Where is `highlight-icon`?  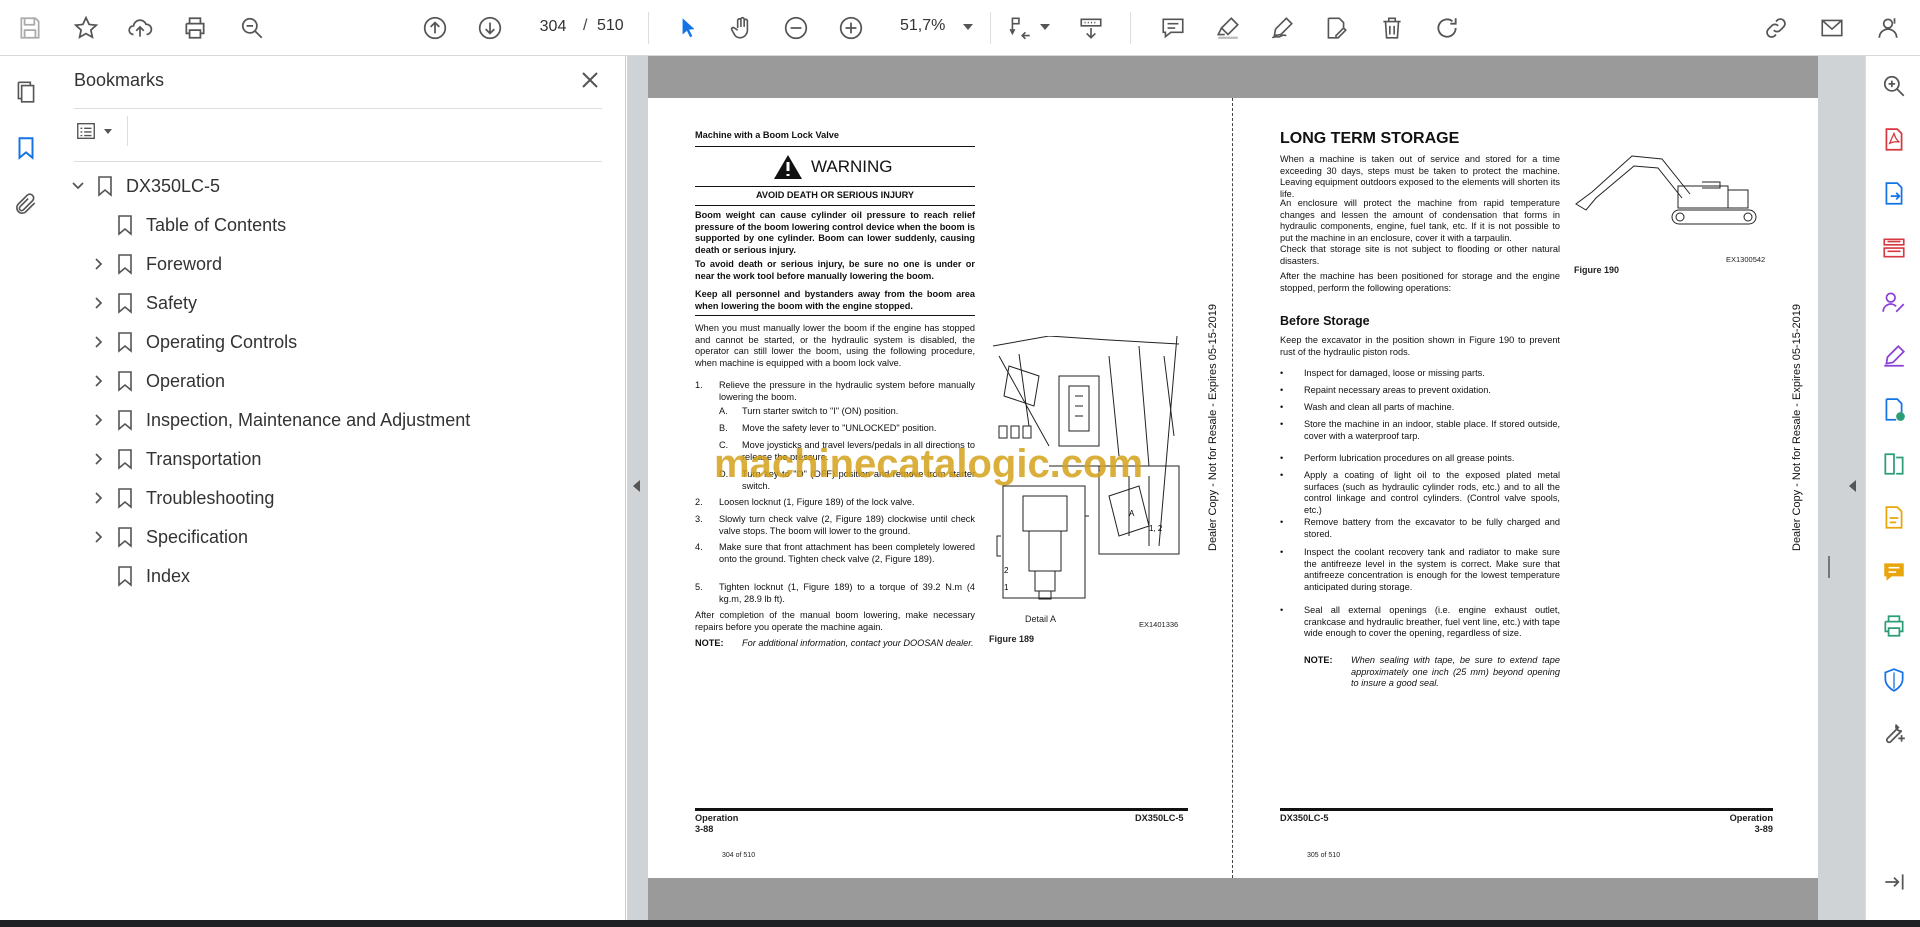 highlight-icon is located at coordinates (1228, 28).